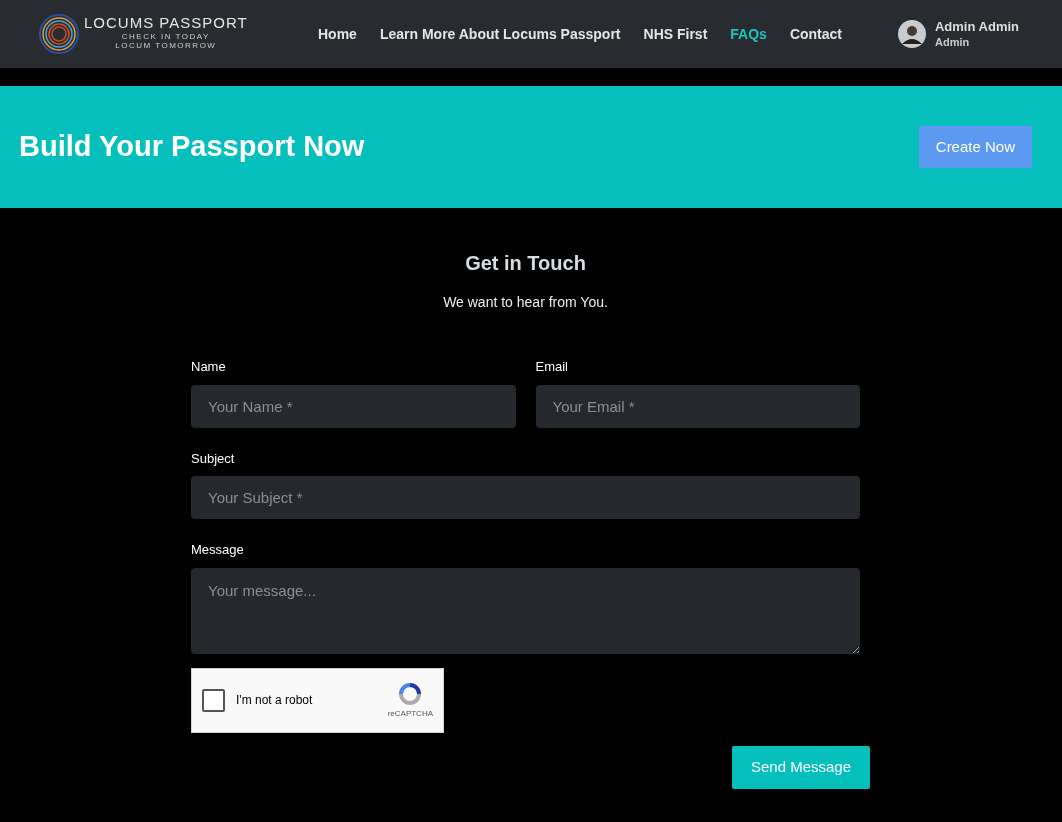  I want to click on field-label: Name, so click(209, 367).